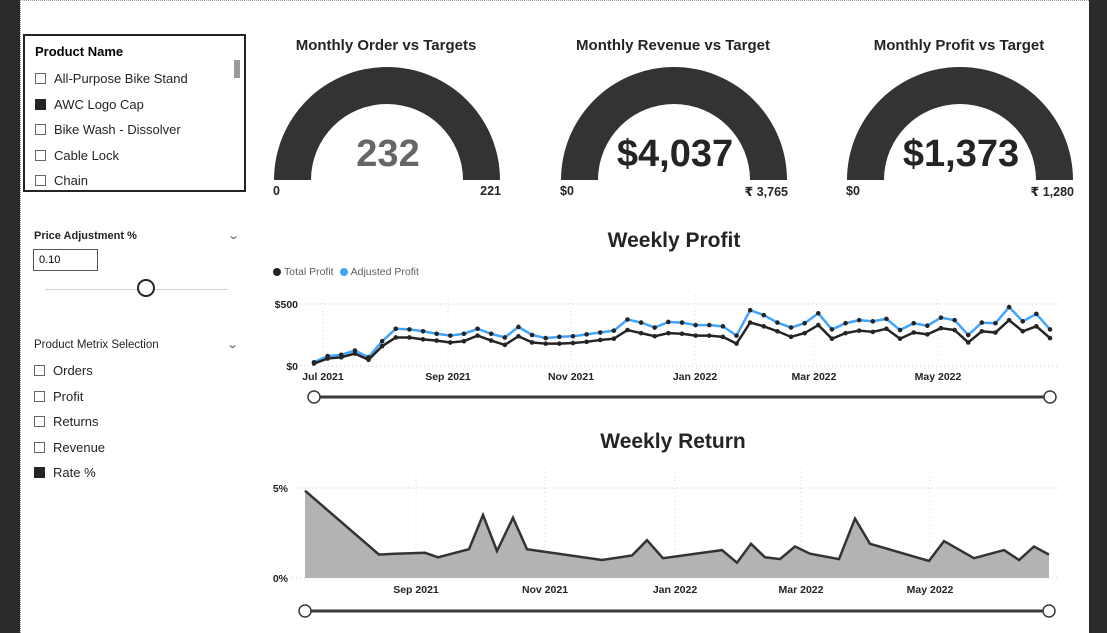 The width and height of the screenshot is (1107, 633). What do you see at coordinates (276, 191) in the screenshot?
I see `gauge-min-label: 0` at bounding box center [276, 191].